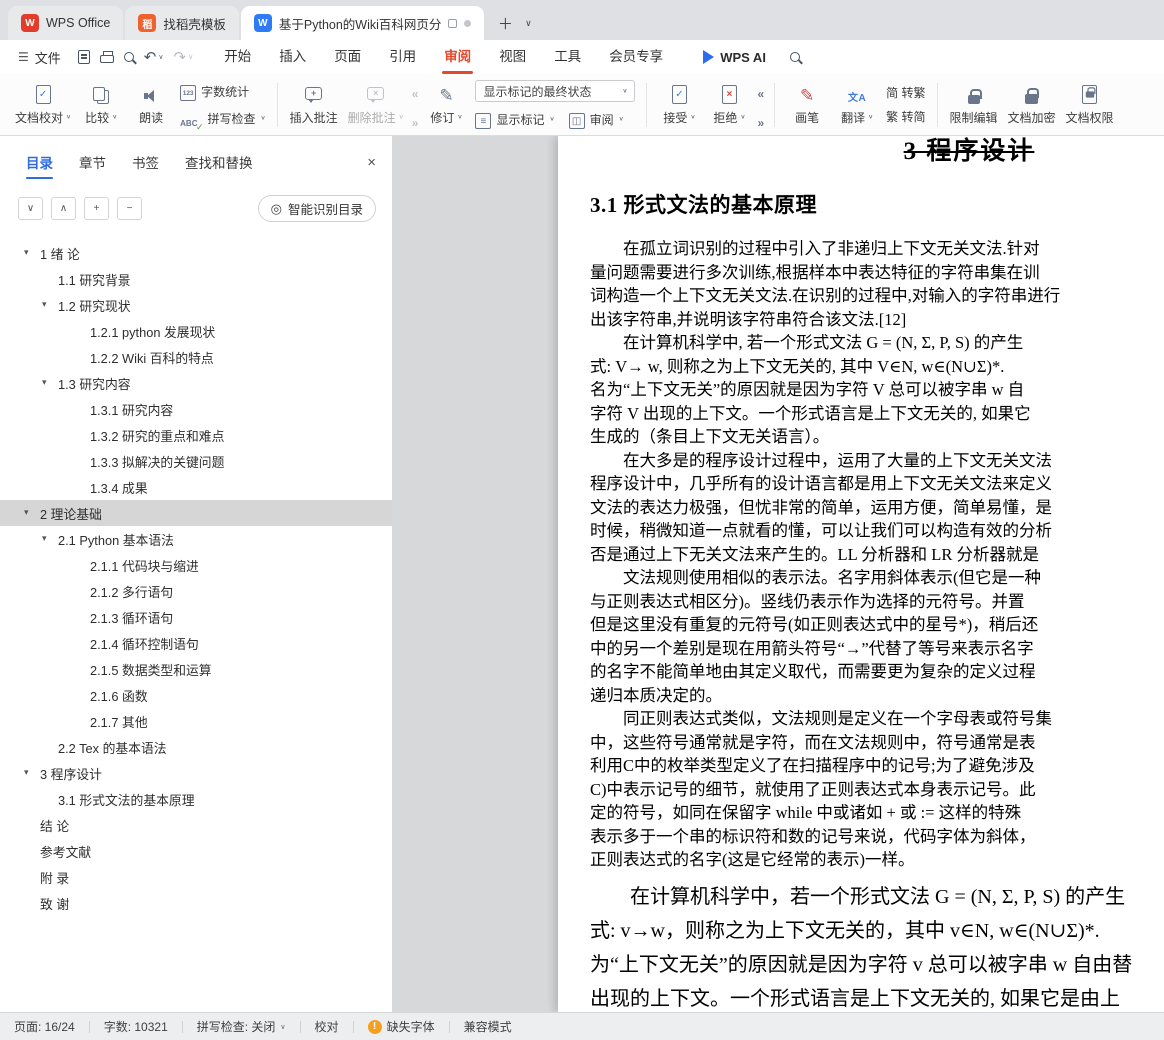 Image resolution: width=1164 pixels, height=1040 pixels. What do you see at coordinates (196, 539) in the screenshot?
I see `toc-item: ▾ 2.1 Python 基本语法` at bounding box center [196, 539].